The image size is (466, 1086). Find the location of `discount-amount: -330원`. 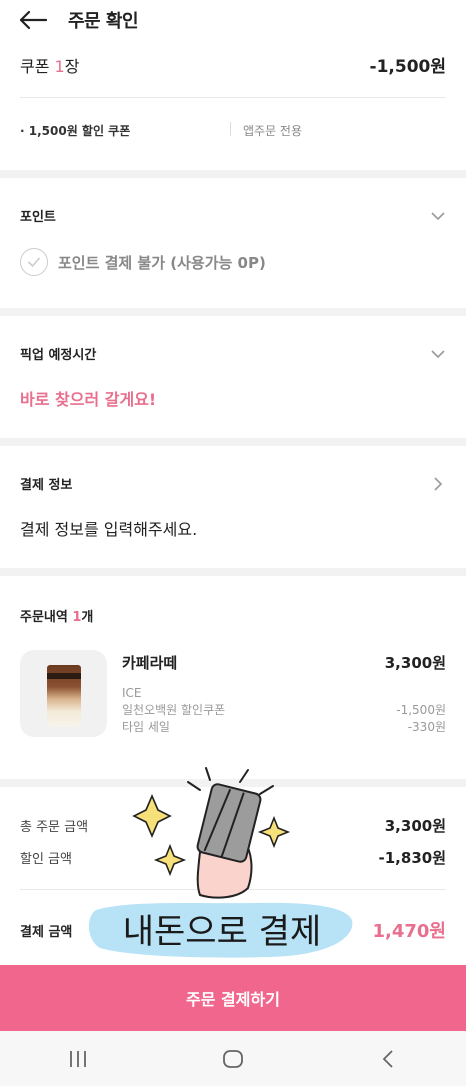

discount-amount: -330원 is located at coordinates (426, 727).